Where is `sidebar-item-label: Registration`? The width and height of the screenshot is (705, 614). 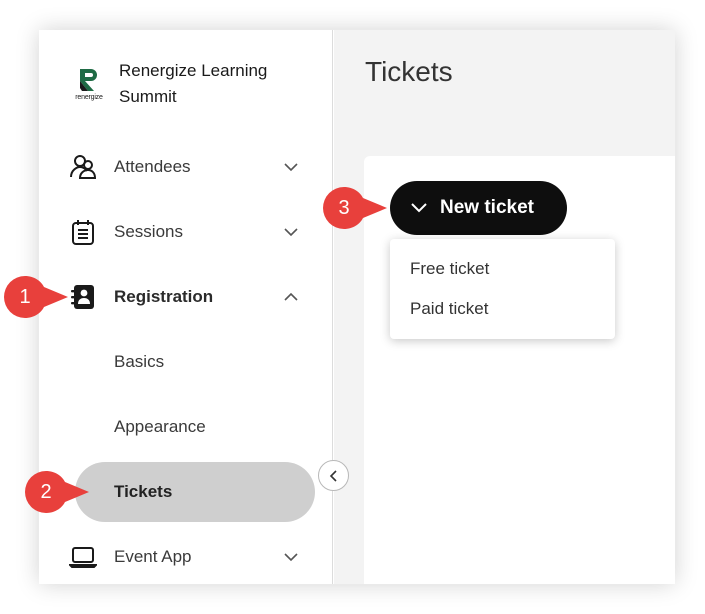
sidebar-item-label: Registration is located at coordinates (164, 296).